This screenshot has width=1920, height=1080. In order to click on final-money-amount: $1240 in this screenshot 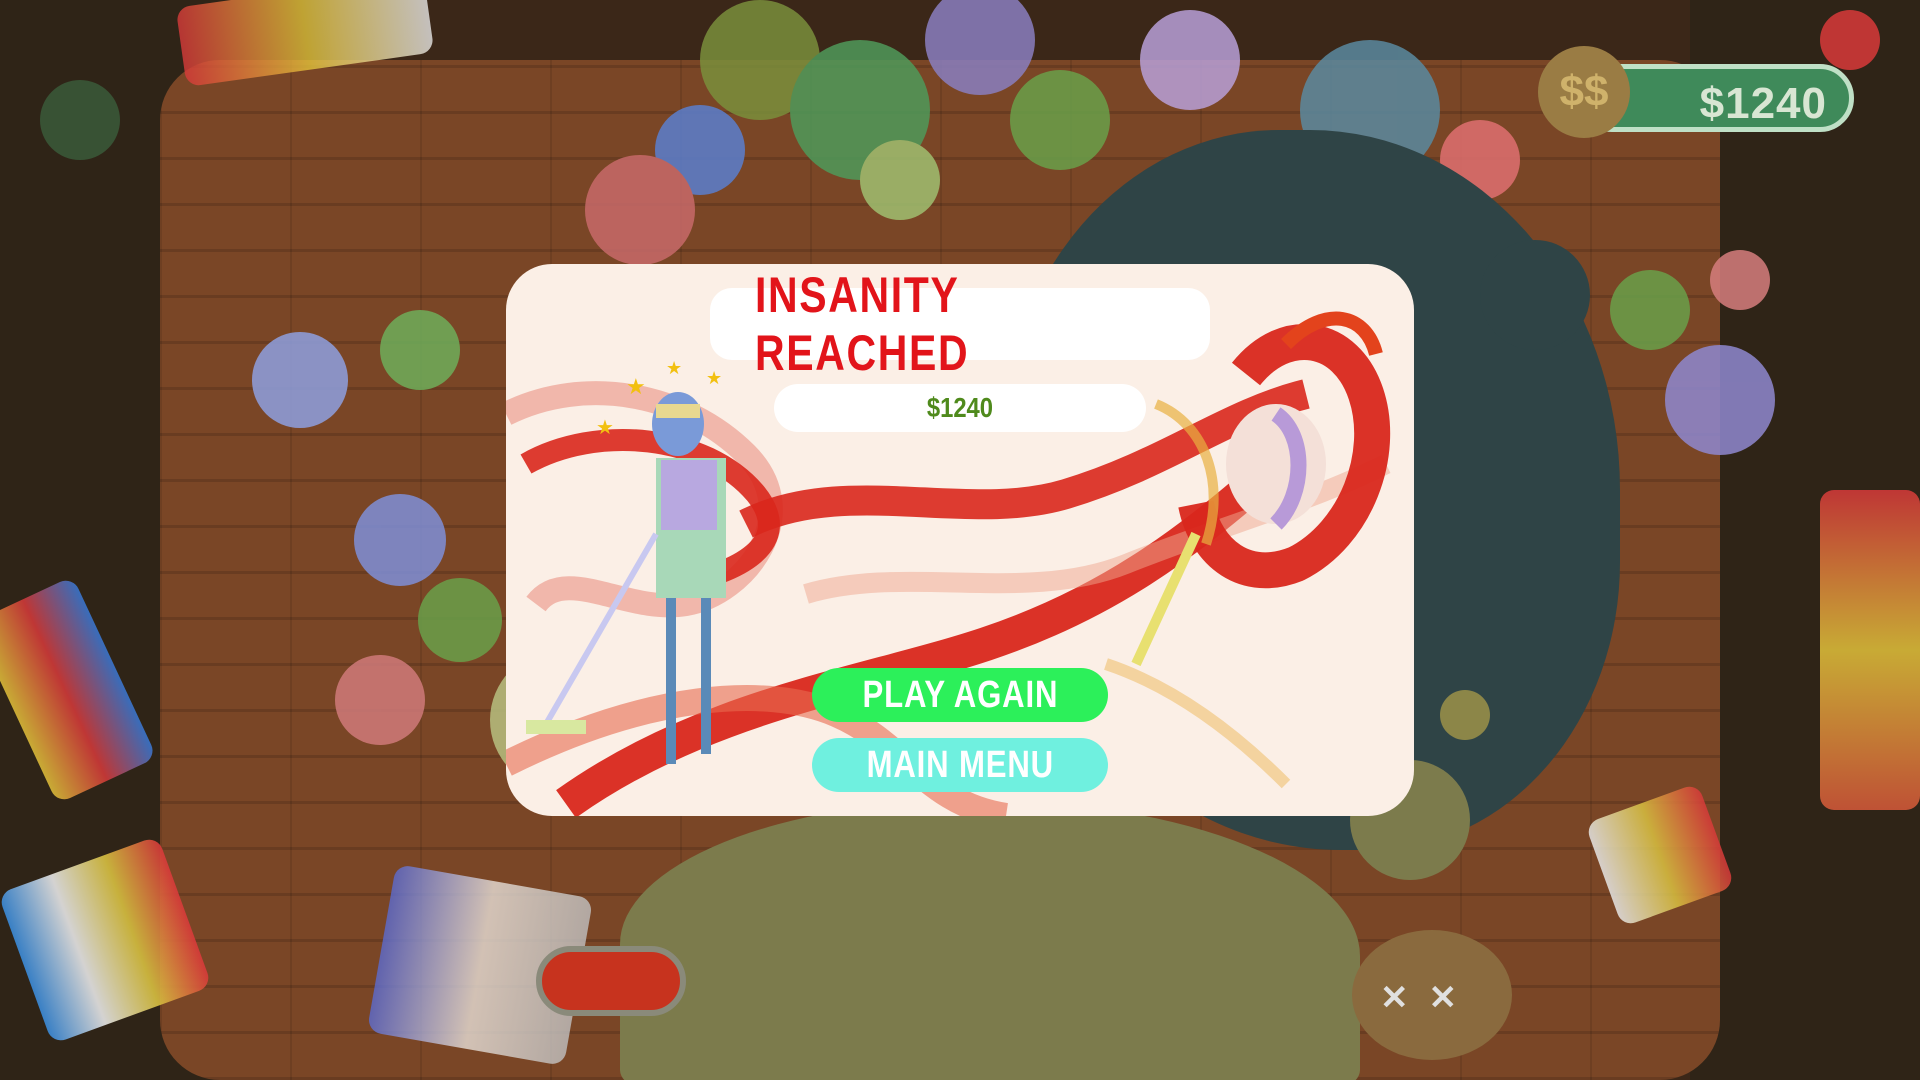, I will do `click(960, 407)`.